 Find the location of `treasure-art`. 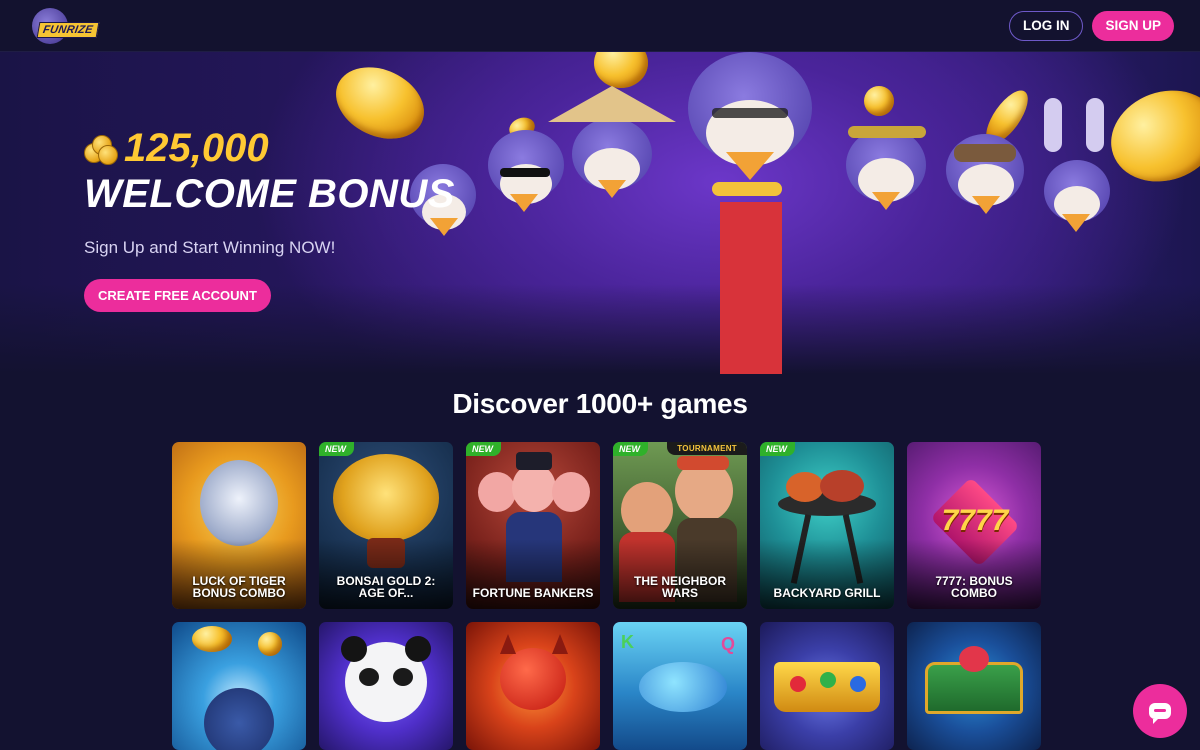

treasure-art is located at coordinates (974, 686).